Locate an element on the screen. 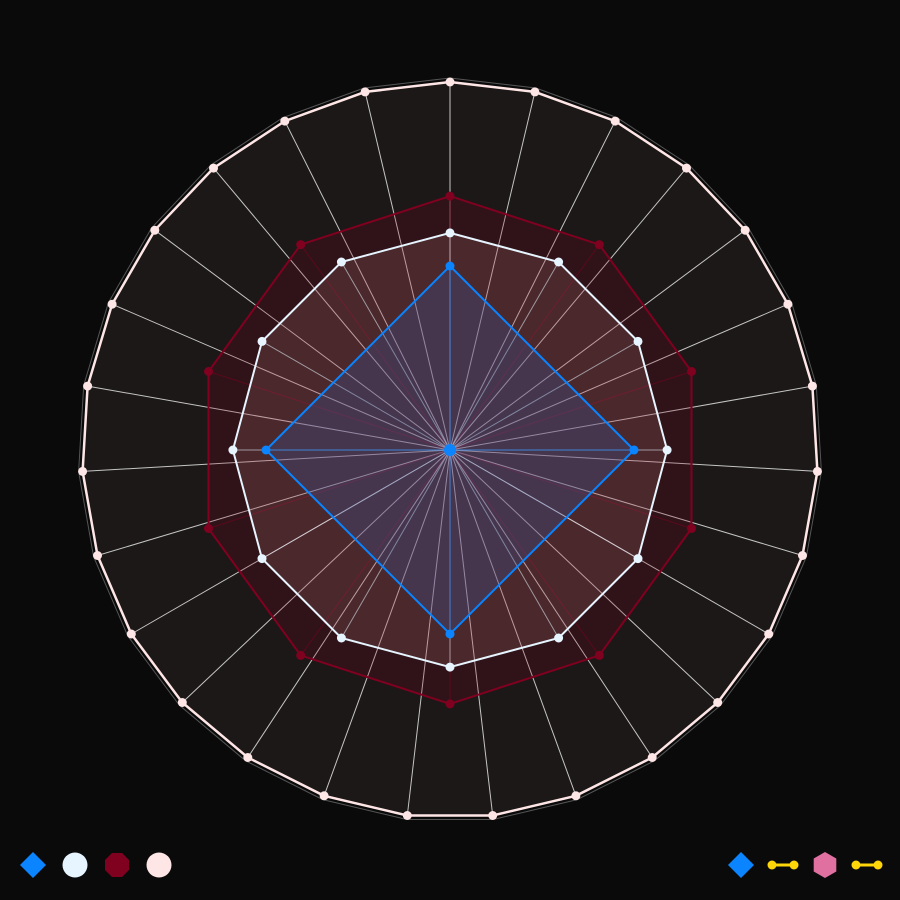 The height and width of the screenshot is (900, 900). legend-left-octagon-icon is located at coordinates (117, 865).